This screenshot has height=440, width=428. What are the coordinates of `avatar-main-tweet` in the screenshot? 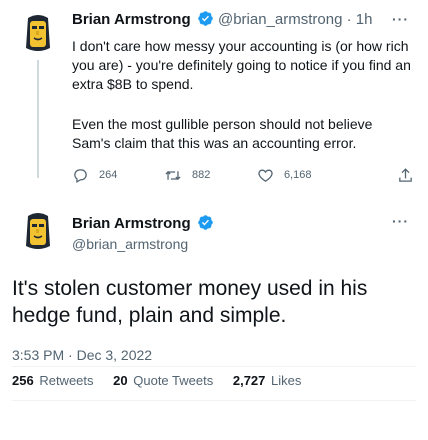 It's located at (38, 230).